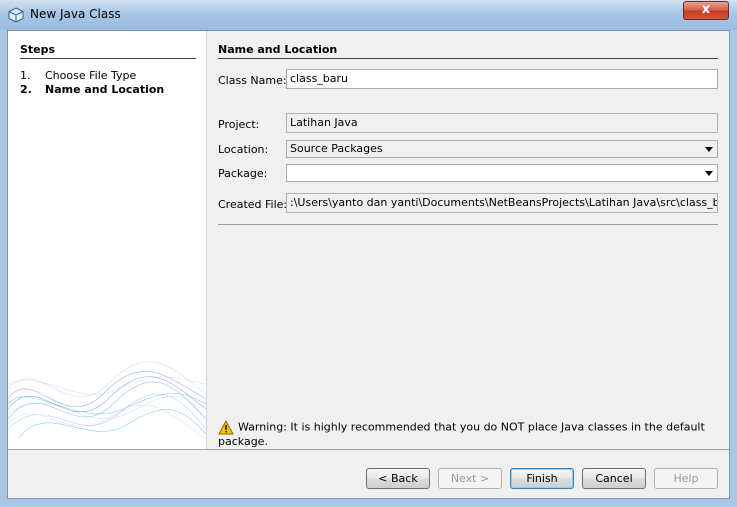 Image resolution: width=737 pixels, height=507 pixels. What do you see at coordinates (26, 89) in the screenshot?
I see `step-number: 2.` at bounding box center [26, 89].